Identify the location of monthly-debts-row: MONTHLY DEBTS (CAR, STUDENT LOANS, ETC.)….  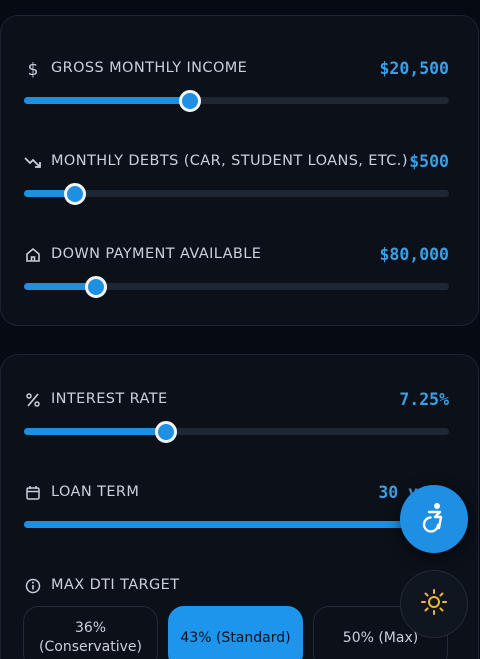
(240, 182).